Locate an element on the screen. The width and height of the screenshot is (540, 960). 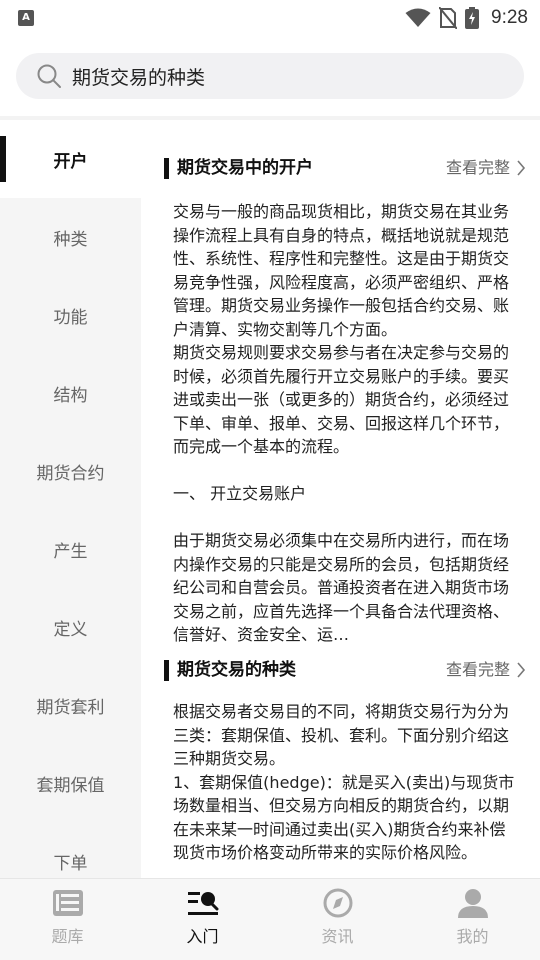
sidebar-item-kaihu: 开户 is located at coordinates (70, 159).